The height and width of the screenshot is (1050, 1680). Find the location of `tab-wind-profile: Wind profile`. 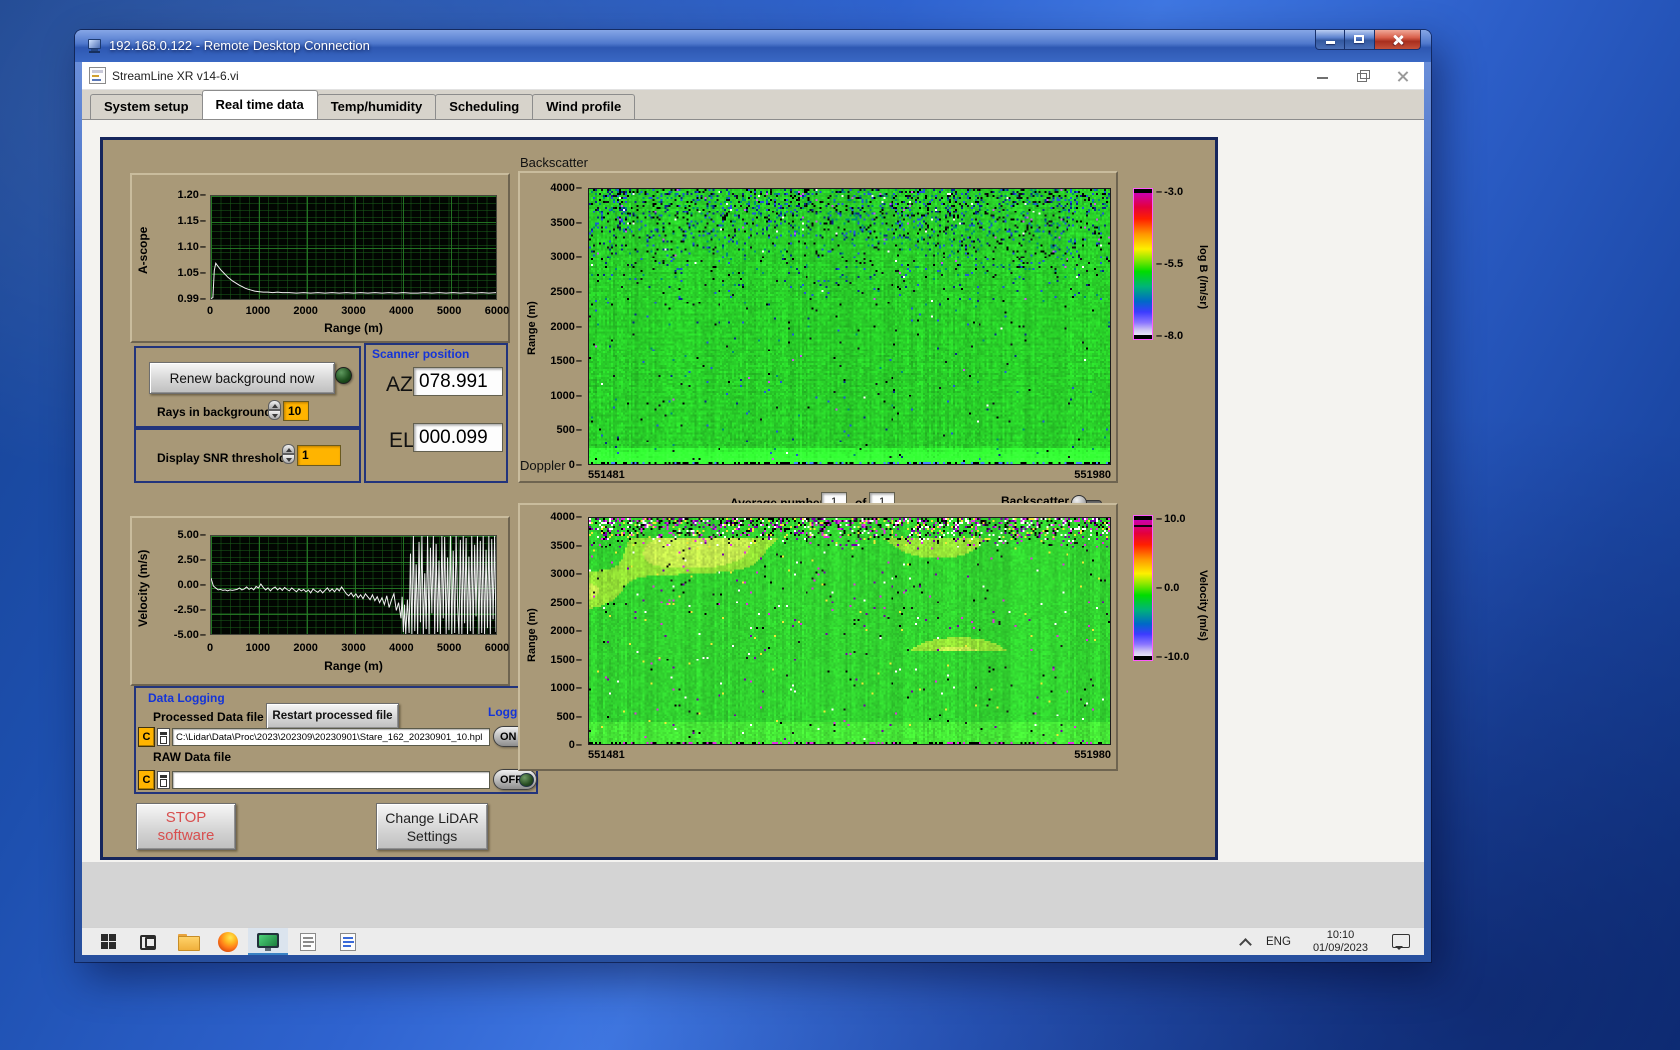

tab-wind-profile: Wind profile is located at coordinates (584, 106).